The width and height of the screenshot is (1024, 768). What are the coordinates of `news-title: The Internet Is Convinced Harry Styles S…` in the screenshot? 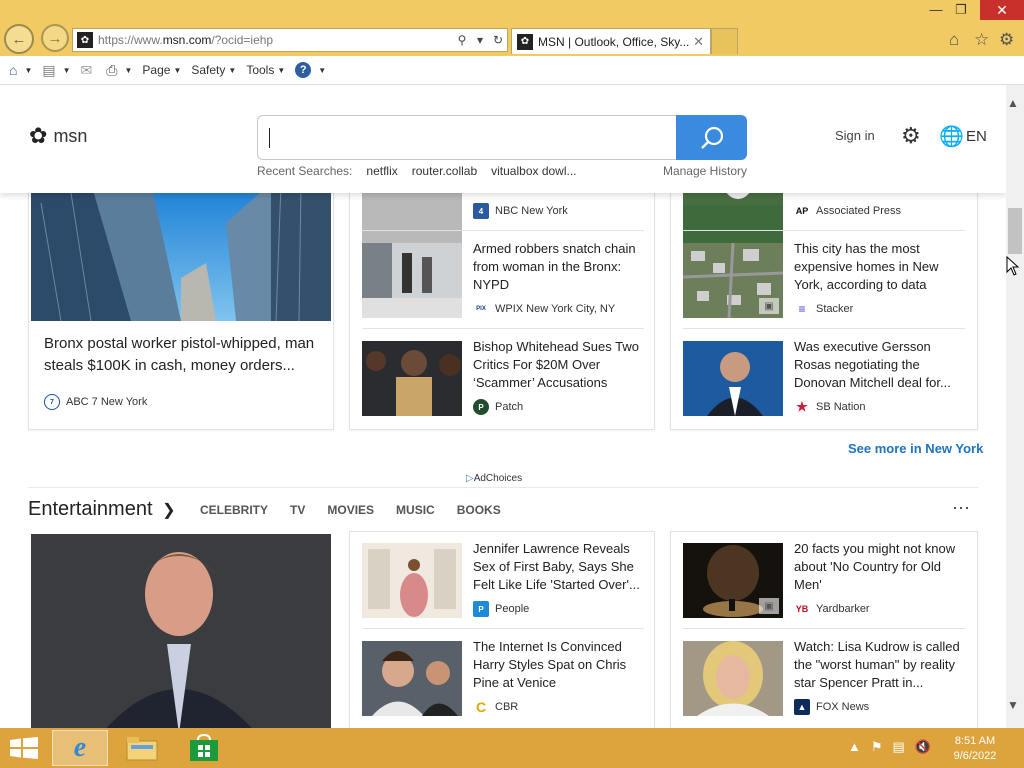 It's located at (558, 665).